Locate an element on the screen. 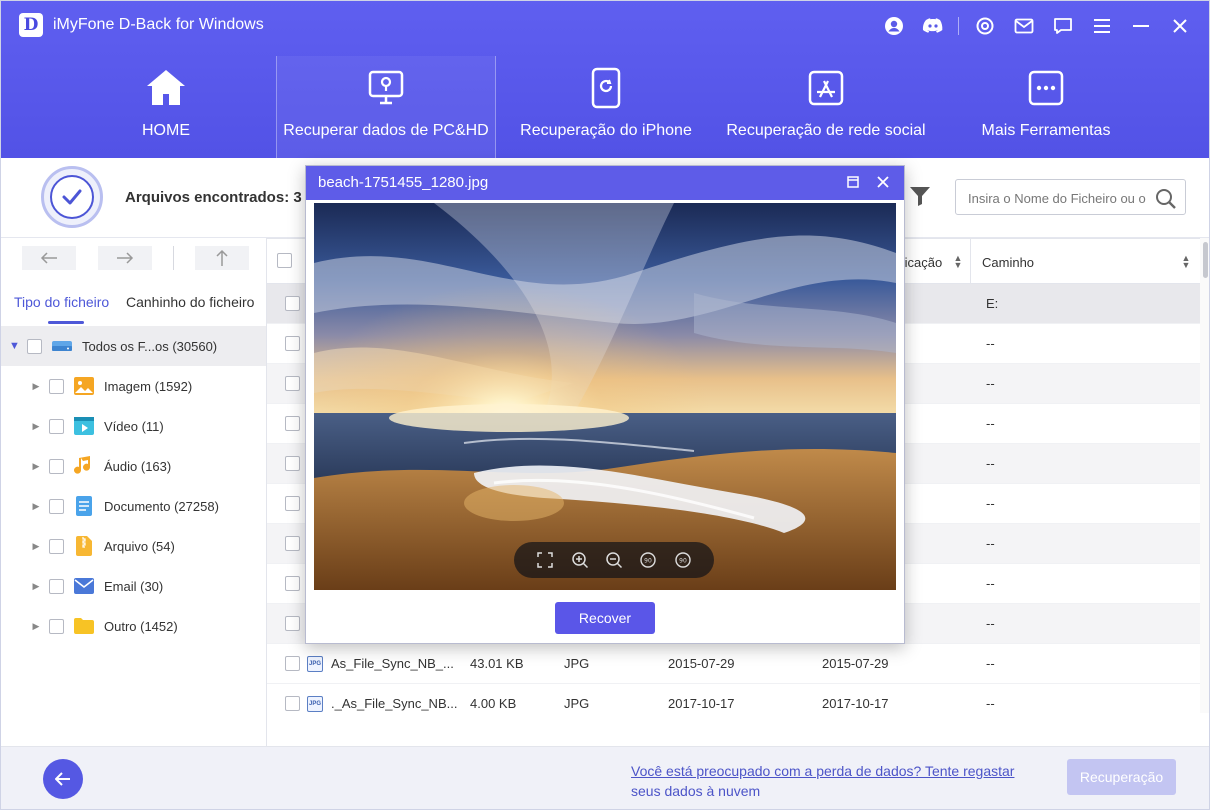 The height and width of the screenshot is (810, 1210). tab-file-path: Canhinho do ficheiro is located at coordinates (190, 302).